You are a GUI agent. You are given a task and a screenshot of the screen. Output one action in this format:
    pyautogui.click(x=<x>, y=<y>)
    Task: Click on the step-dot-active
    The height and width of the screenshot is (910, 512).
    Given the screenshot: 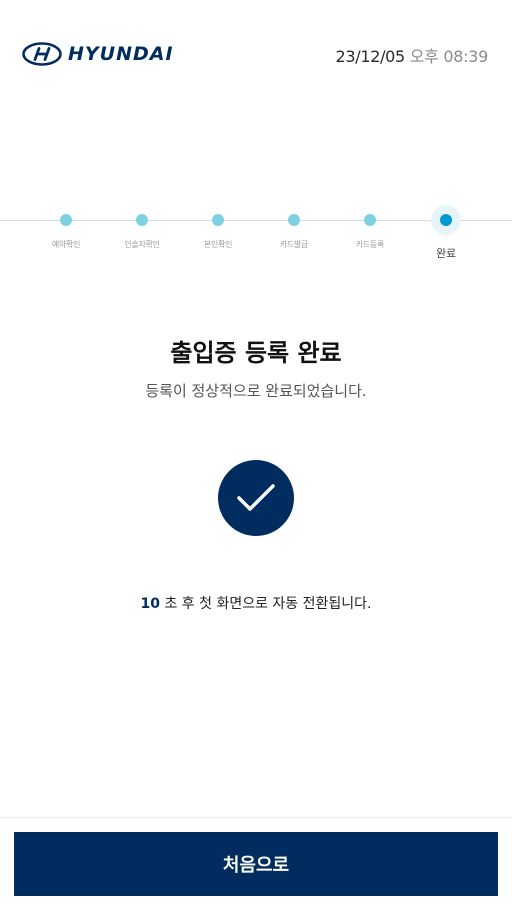 What is the action you would take?
    pyautogui.click(x=446, y=220)
    